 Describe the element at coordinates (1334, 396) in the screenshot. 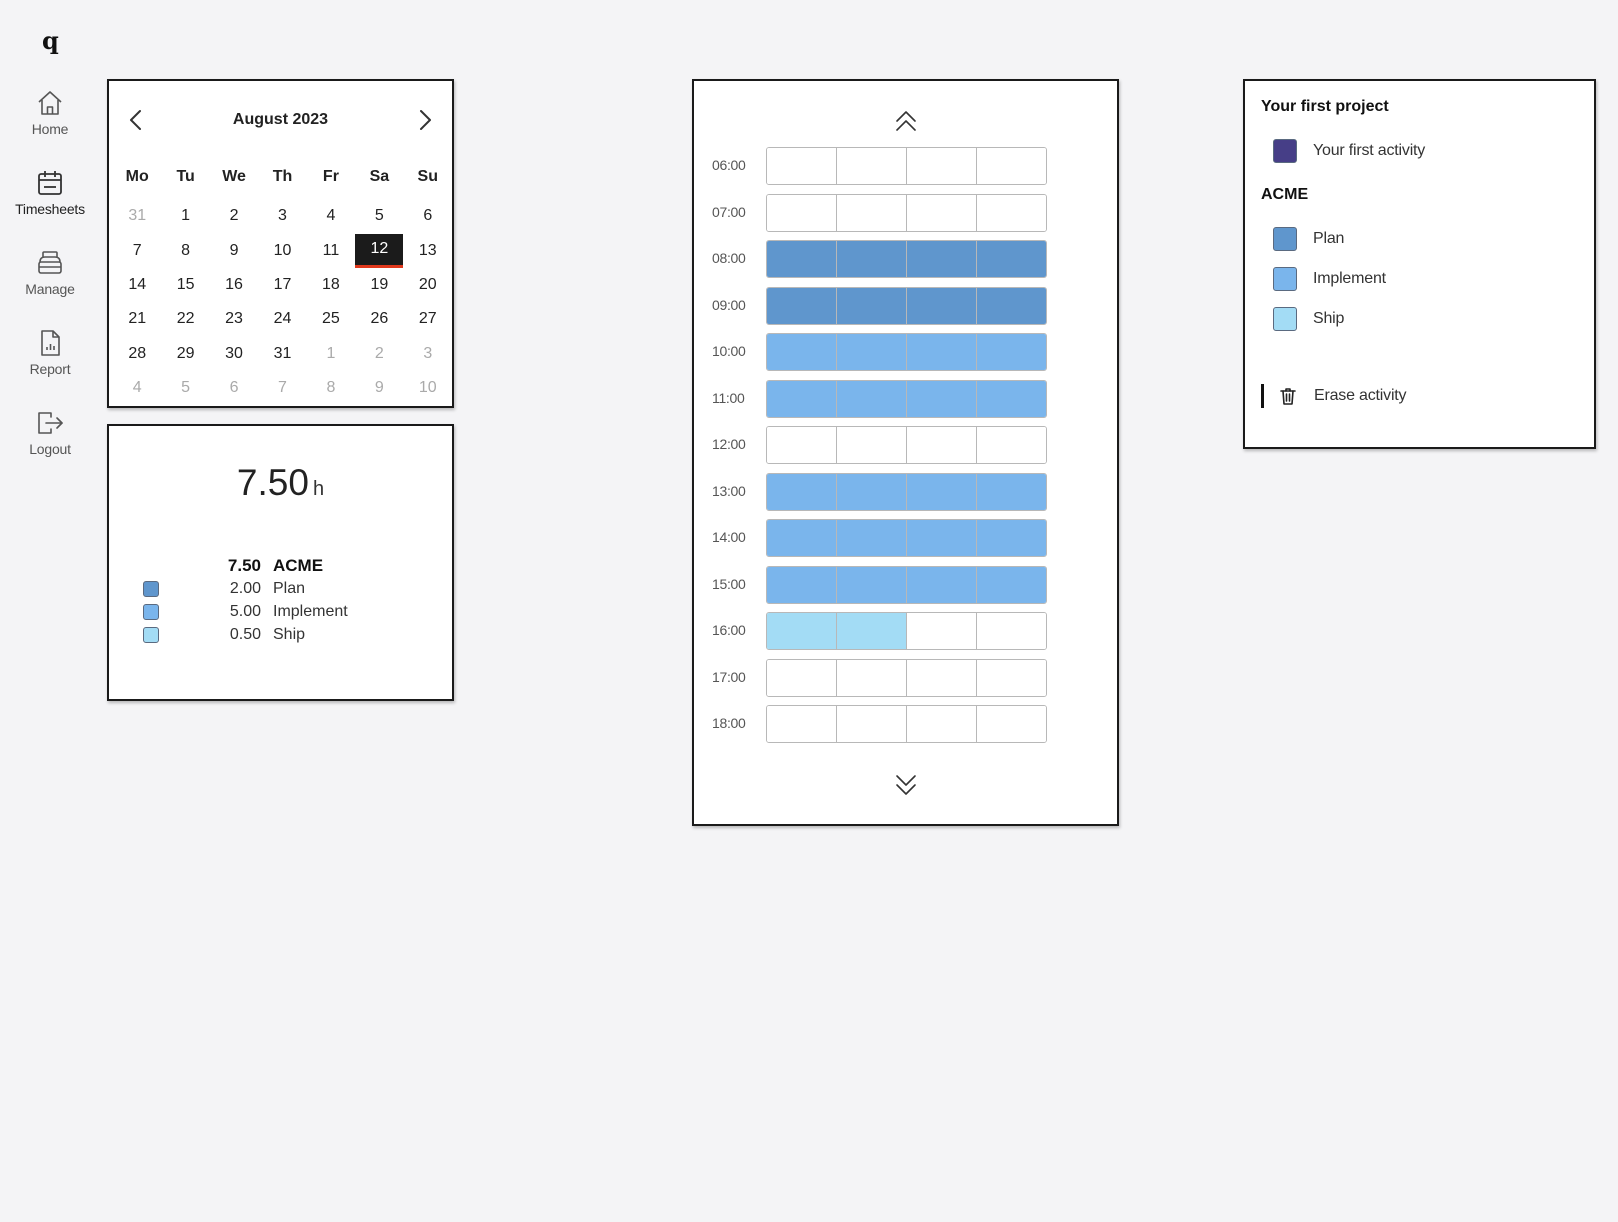

I see `erase-activity-button: Erase activity` at that location.